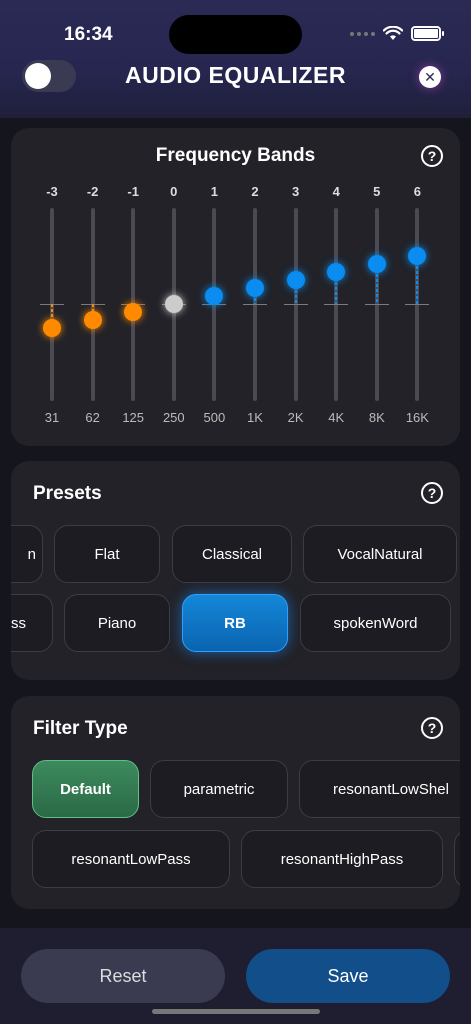 Image resolution: width=471 pixels, height=1024 pixels. I want to click on band-gain-label: 5, so click(377, 191).